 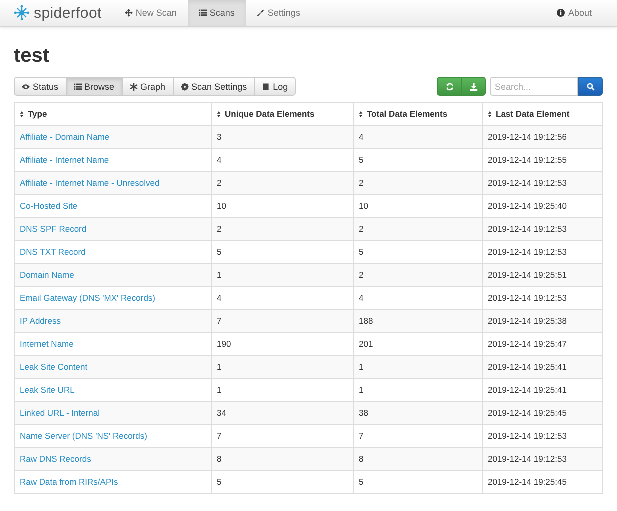 I want to click on table-cell: 3, so click(x=283, y=137).